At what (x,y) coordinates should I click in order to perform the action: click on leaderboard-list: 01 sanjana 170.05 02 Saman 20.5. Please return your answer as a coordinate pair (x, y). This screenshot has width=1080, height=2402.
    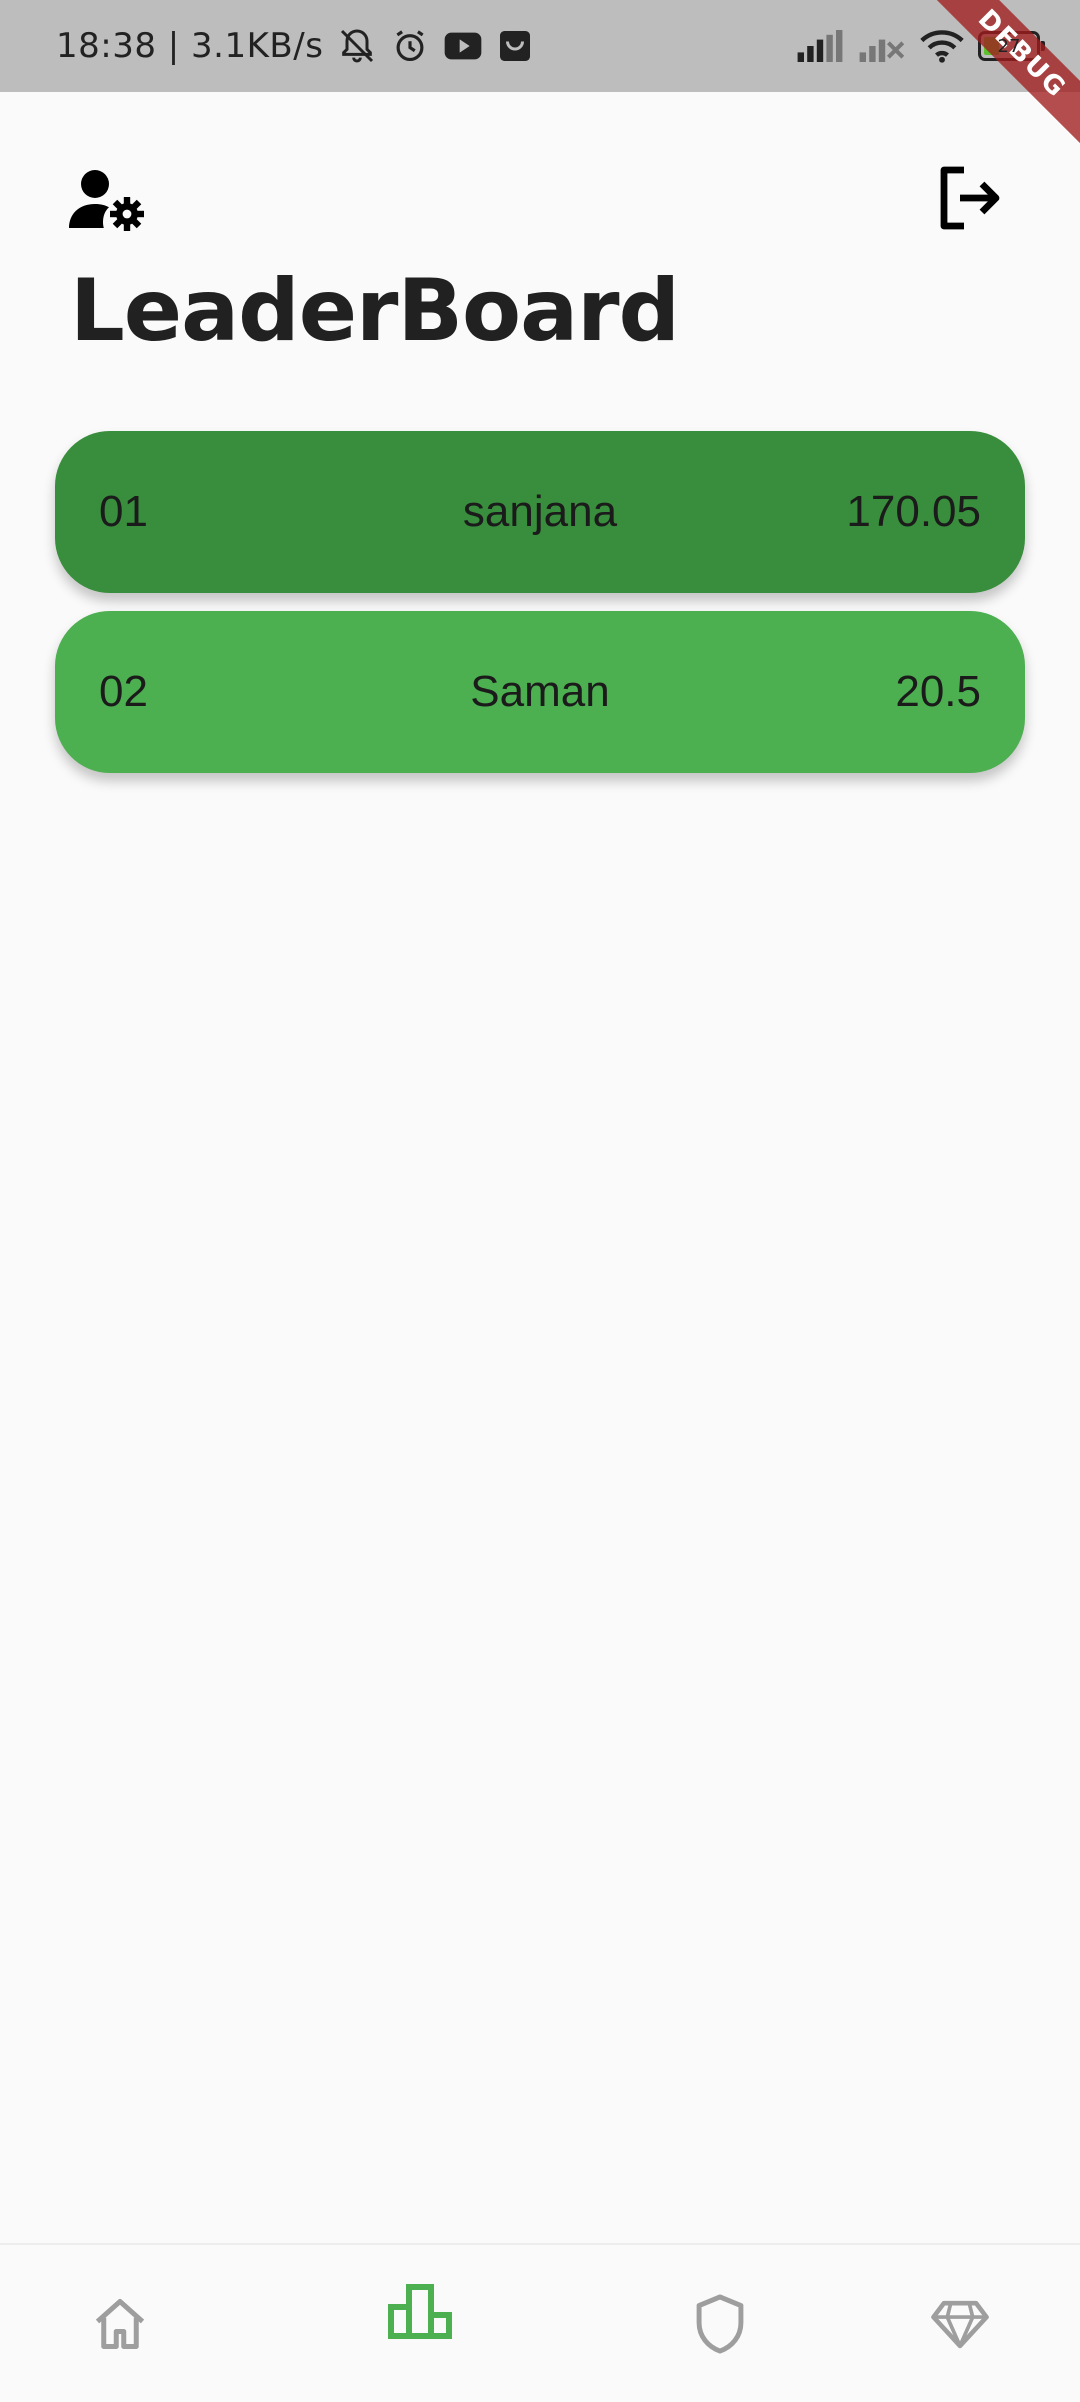
    Looking at the image, I should click on (540, 611).